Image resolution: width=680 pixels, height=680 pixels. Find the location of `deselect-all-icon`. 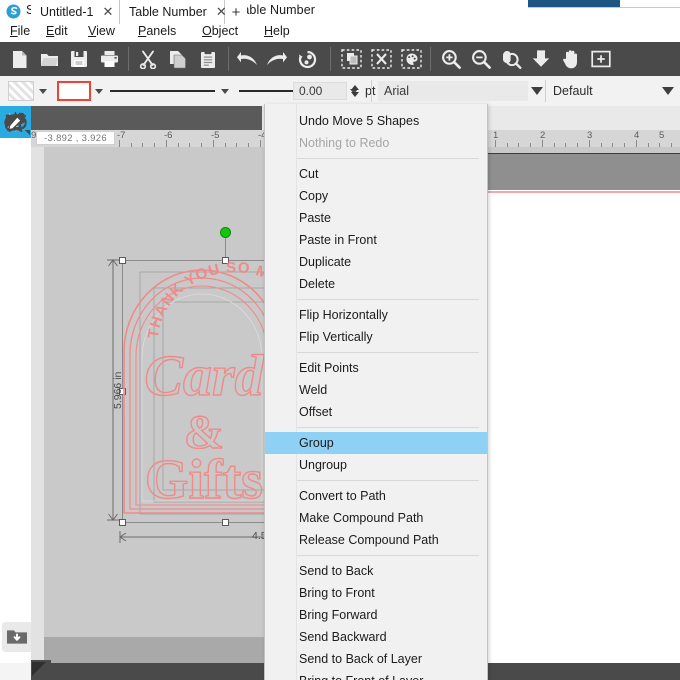

deselect-all-icon is located at coordinates (381, 59).